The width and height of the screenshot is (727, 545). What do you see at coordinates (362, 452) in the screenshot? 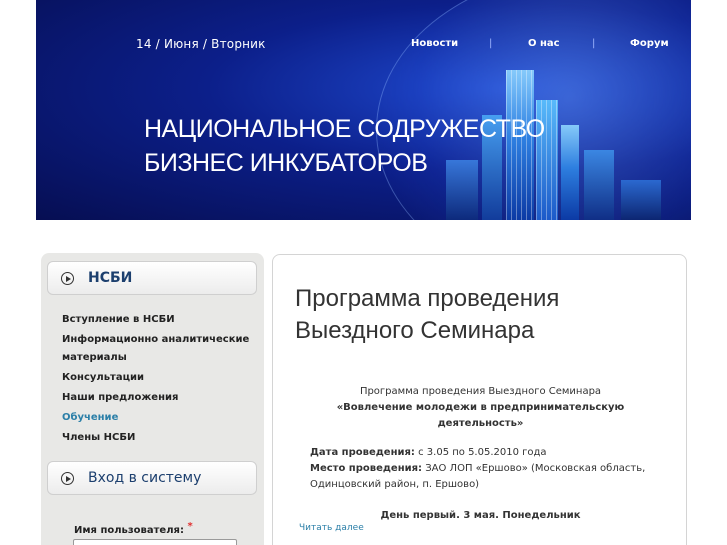
I see `event-date-label: Дата проведения:` at bounding box center [362, 452].